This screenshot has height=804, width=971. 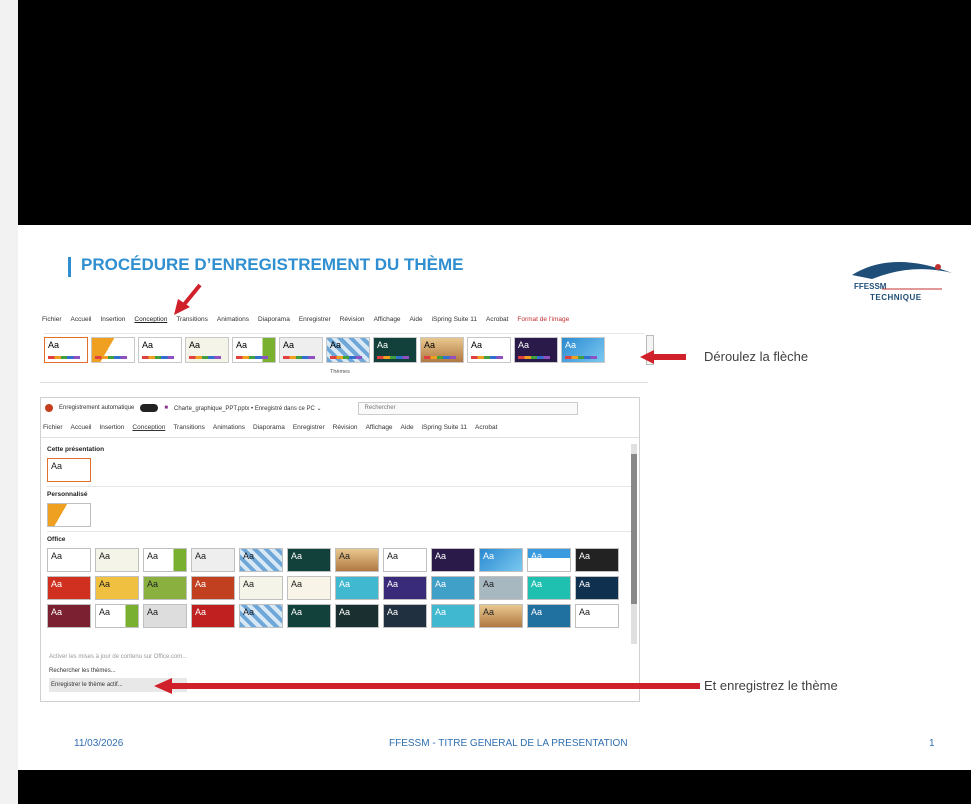 What do you see at coordinates (467, 408) in the screenshot?
I see `search-input: Rechercher` at bounding box center [467, 408].